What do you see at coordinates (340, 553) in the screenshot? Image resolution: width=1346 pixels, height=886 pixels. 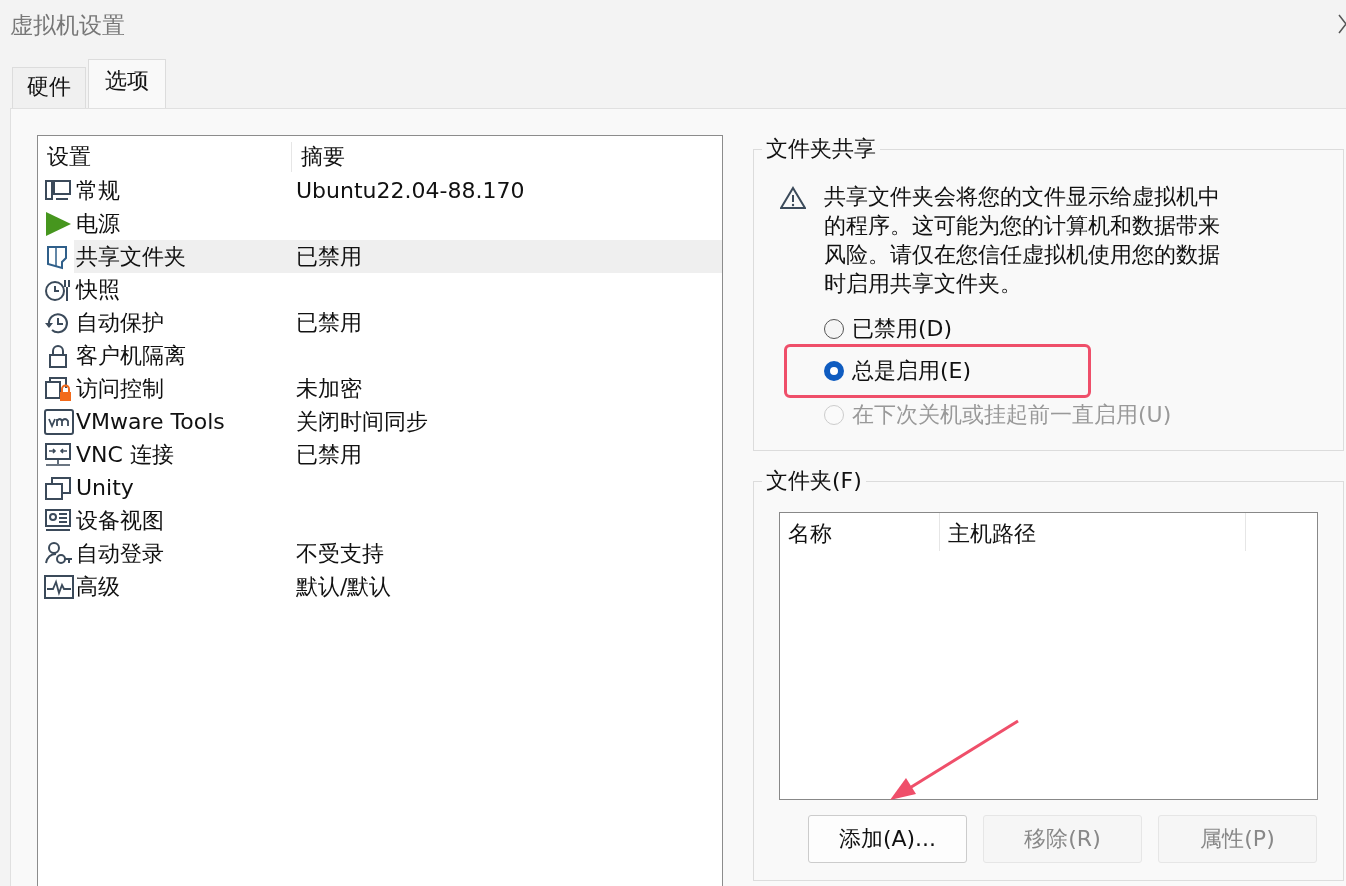 I see `setting-summary: 不受支持` at bounding box center [340, 553].